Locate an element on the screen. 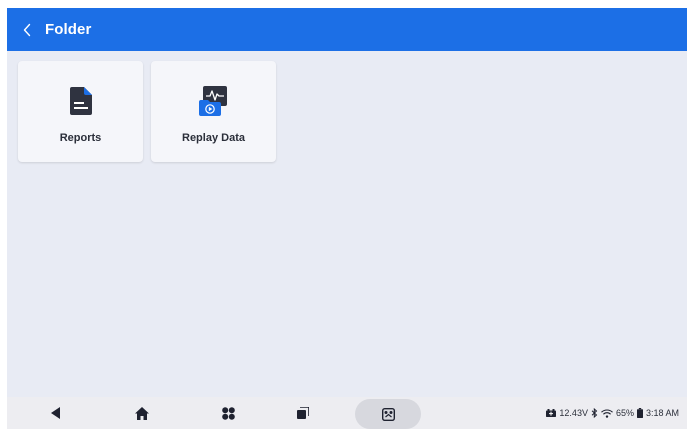  home-icon is located at coordinates (142, 413).